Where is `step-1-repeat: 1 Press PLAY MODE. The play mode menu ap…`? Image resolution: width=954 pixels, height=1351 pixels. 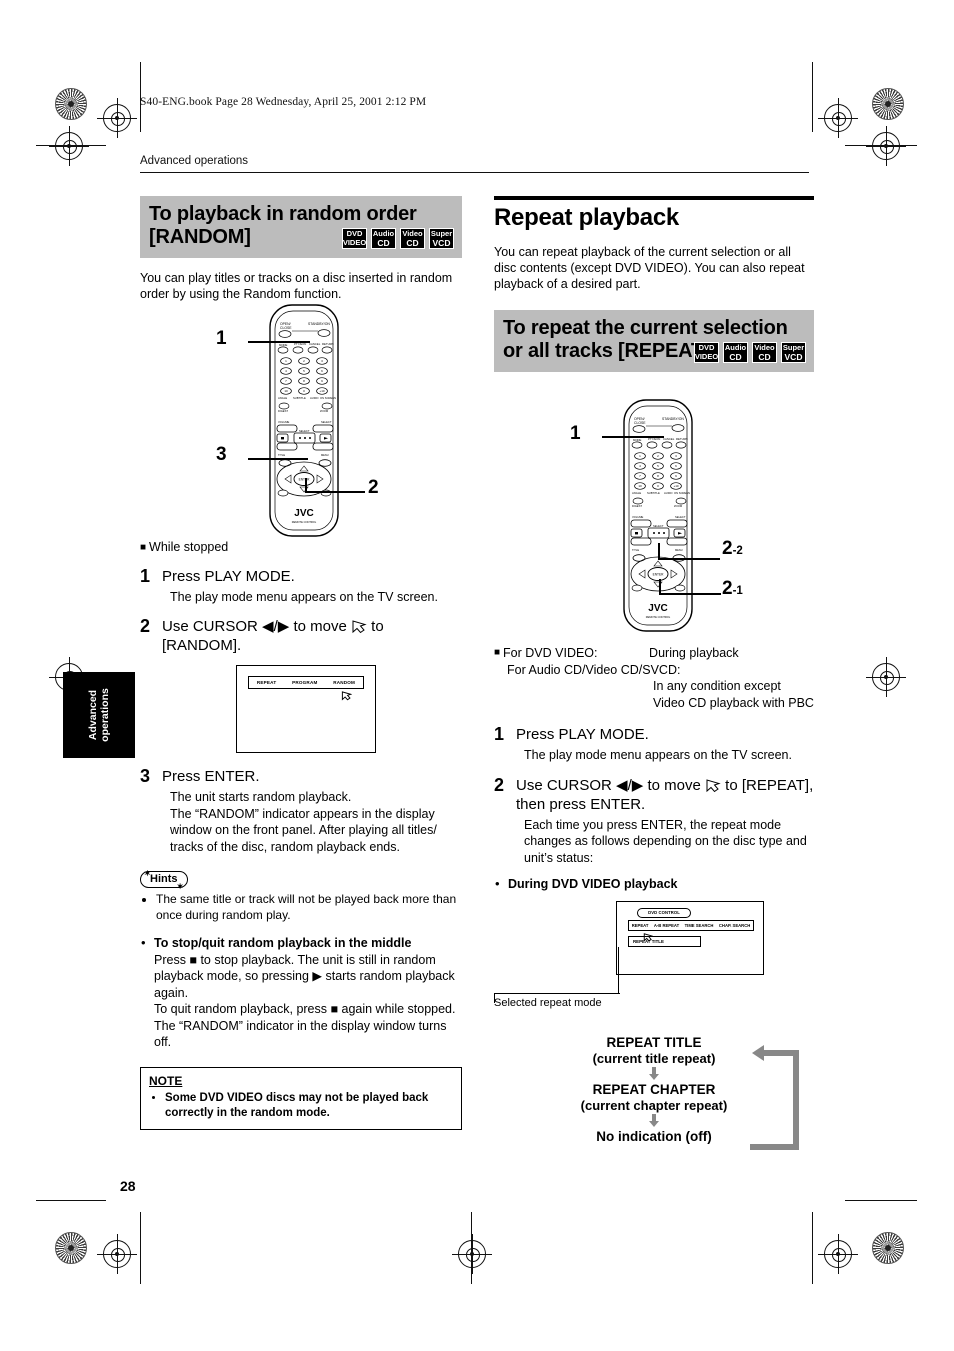
step-1-repeat: 1 Press PLAY MODE. The play mode menu ap… is located at coordinates (654, 744).